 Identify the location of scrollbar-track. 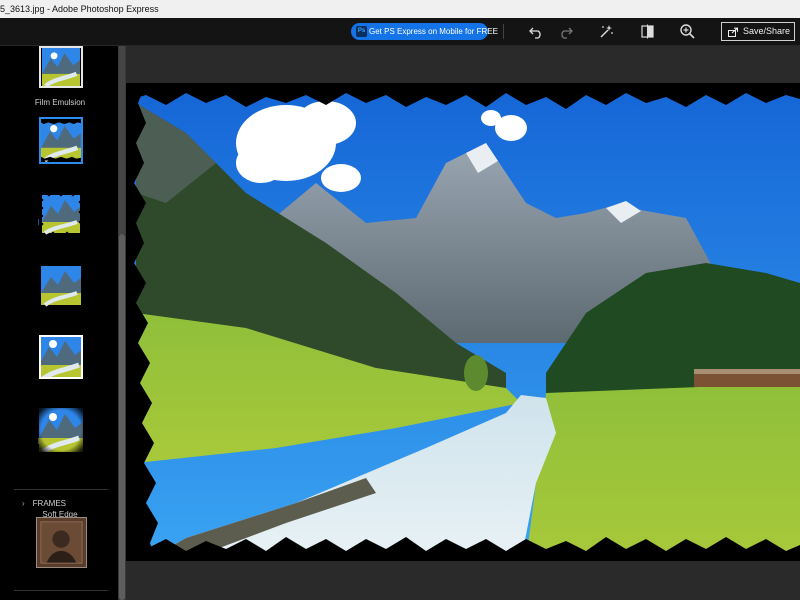
(122, 140).